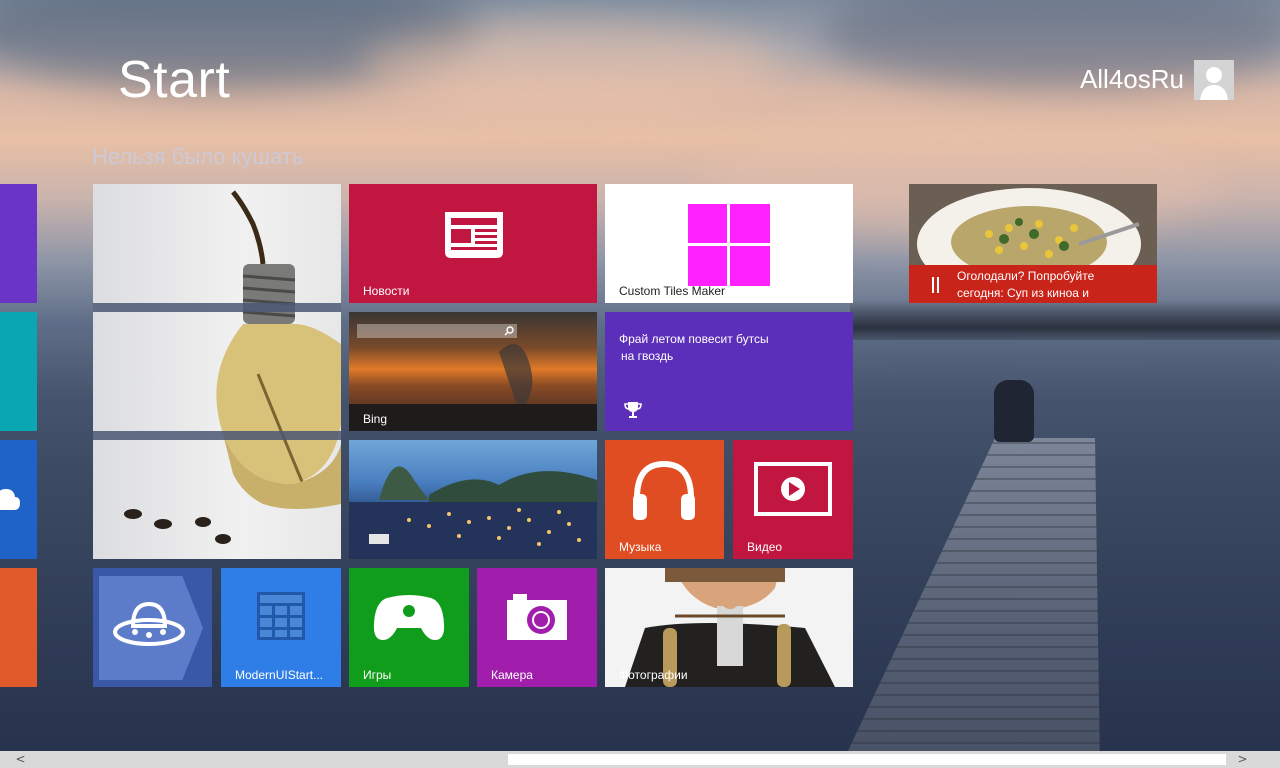 This screenshot has width=1280, height=768. Describe the element at coordinates (1132, 79) in the screenshot. I see `user-name: All4osRu` at that location.